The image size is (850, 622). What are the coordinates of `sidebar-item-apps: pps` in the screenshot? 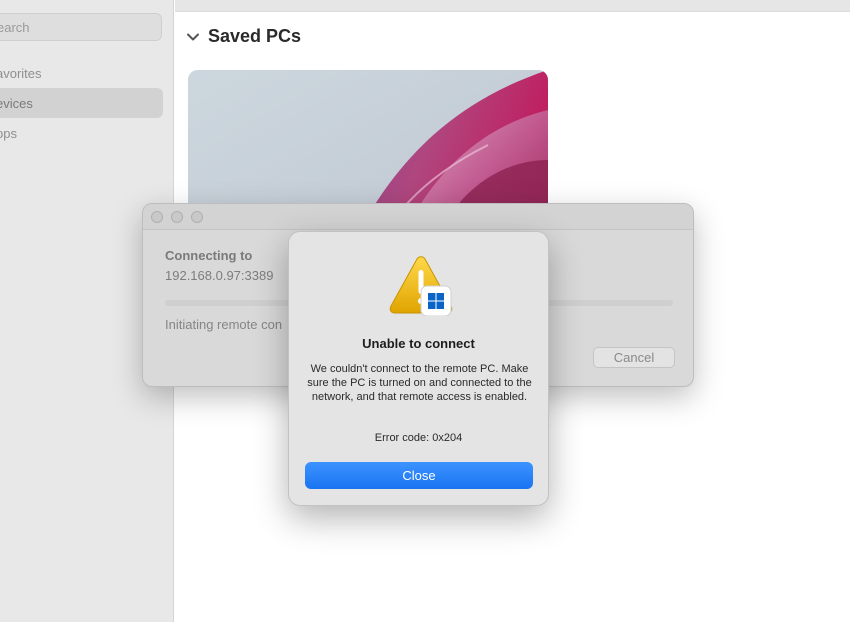 It's located at (81, 133).